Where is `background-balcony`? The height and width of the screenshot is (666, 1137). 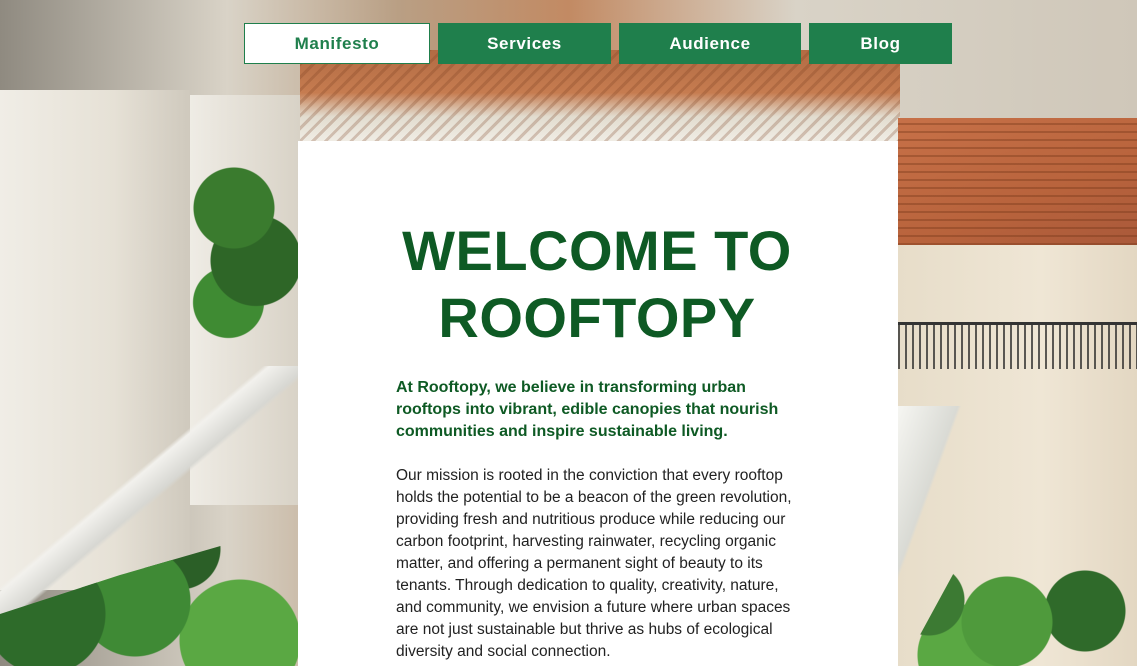
background-balcony is located at coordinates (1017, 345).